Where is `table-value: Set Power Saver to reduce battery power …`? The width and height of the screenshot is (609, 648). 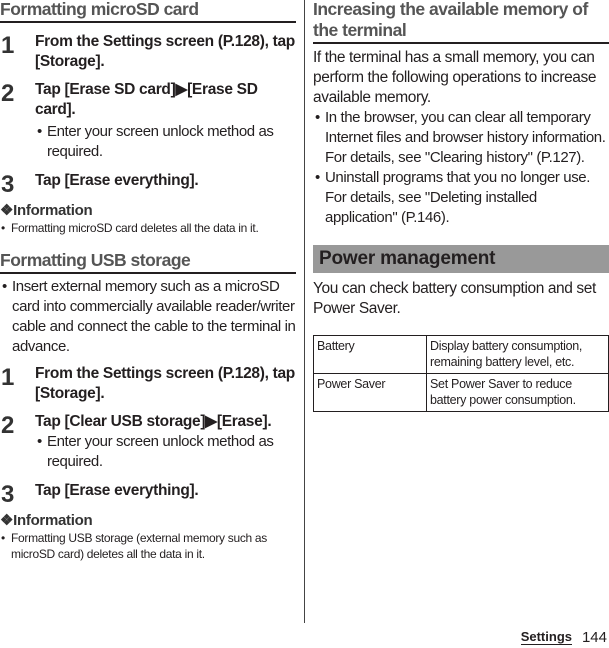 table-value: Set Power Saver to reduce battery power … is located at coordinates (517, 392).